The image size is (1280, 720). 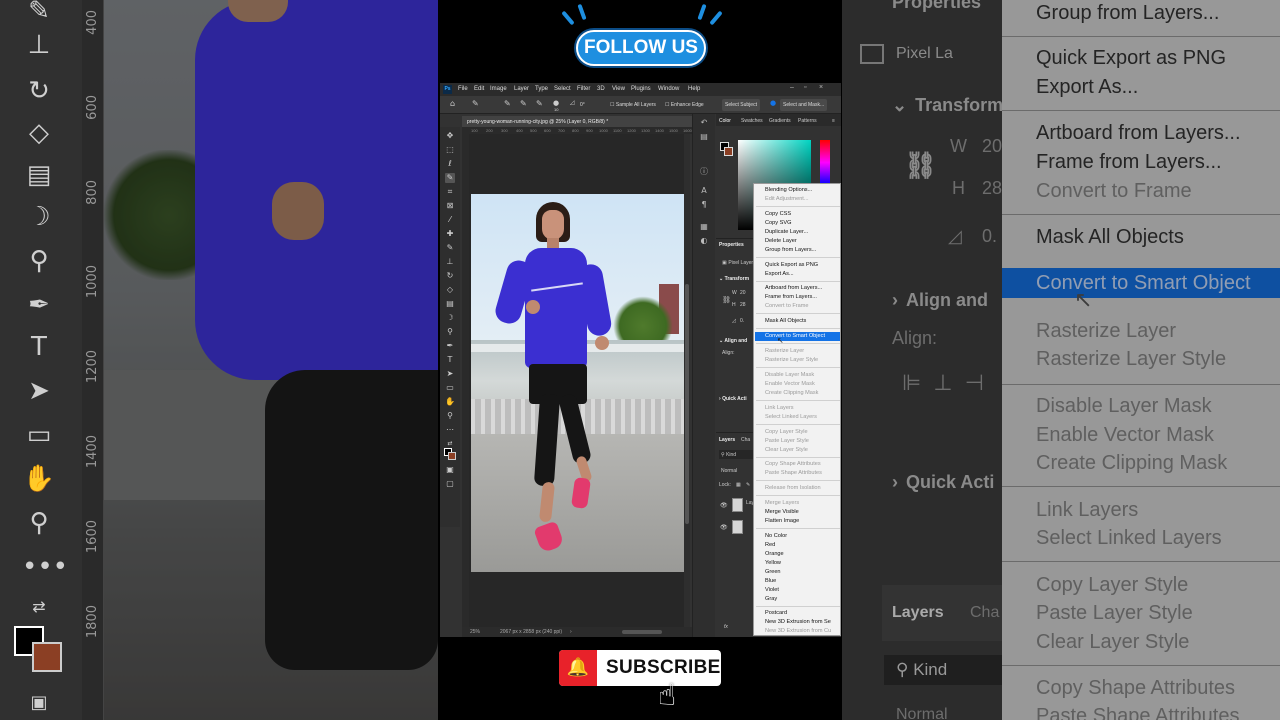 I want to click on menu-item-enable-vector-mask: Enable Vector Mask, so click(x=790, y=384).